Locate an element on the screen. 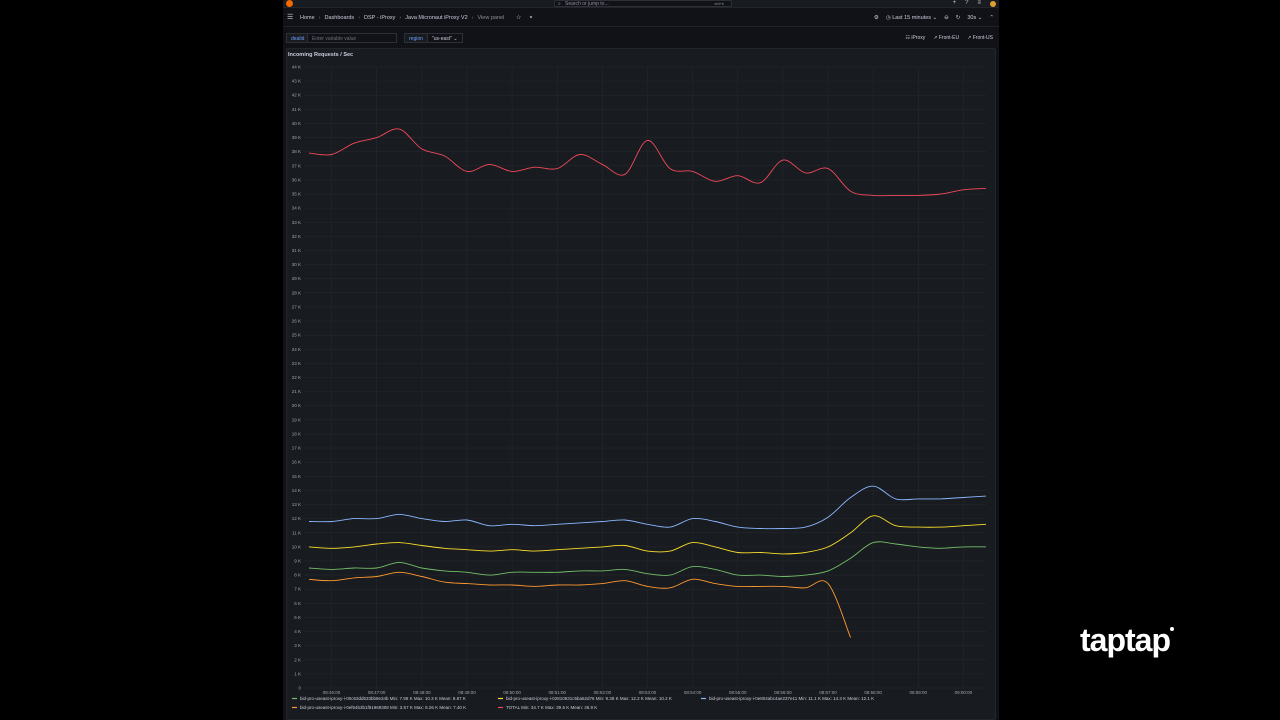 This screenshot has width=1280, height=720. y-tick-label: 26 K is located at coordinates (296, 321).